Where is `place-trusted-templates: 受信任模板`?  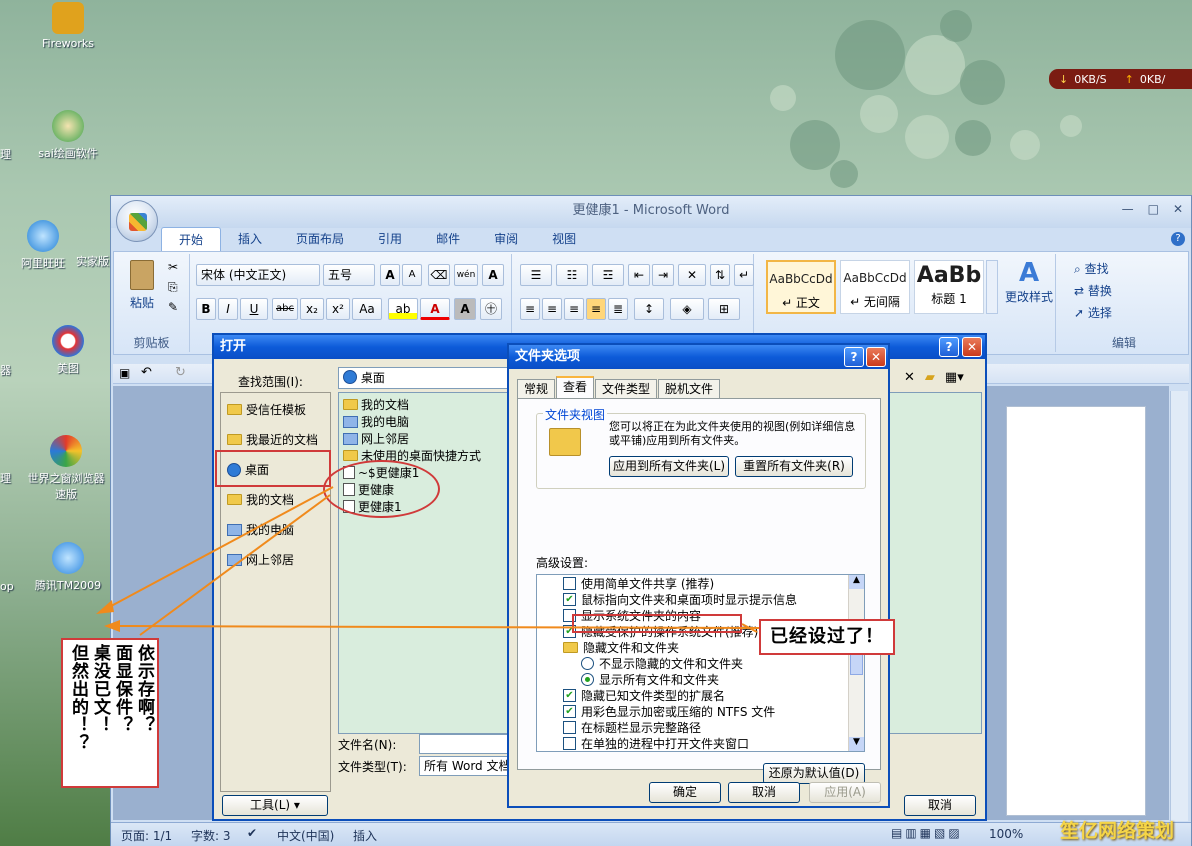 place-trusted-templates: 受信任模板 is located at coordinates (266, 409).